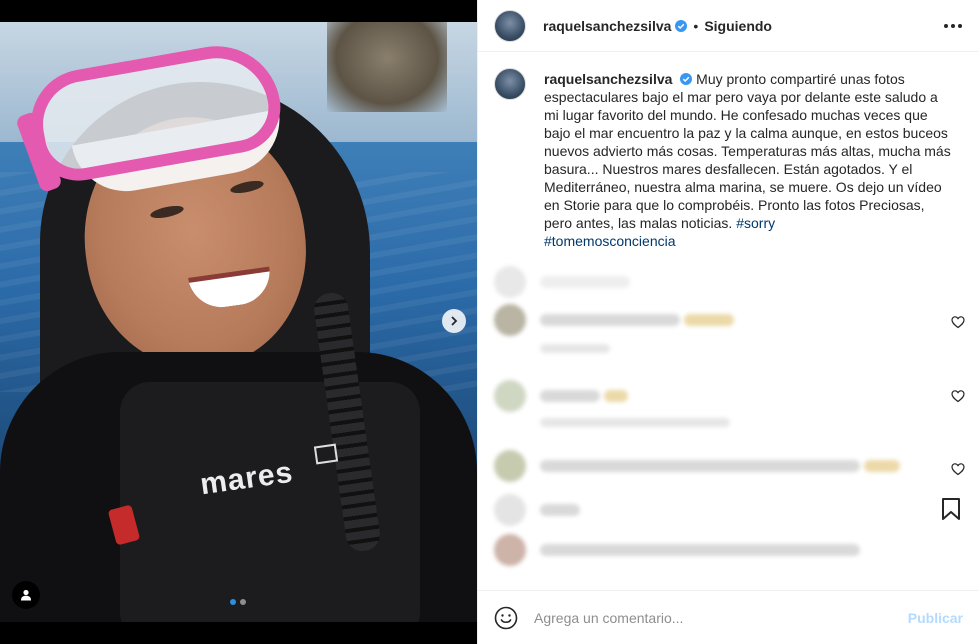 The width and height of the screenshot is (978, 644). Describe the element at coordinates (610, 241) in the screenshot. I see `hashtag-link: #tomemosconciencia` at that location.